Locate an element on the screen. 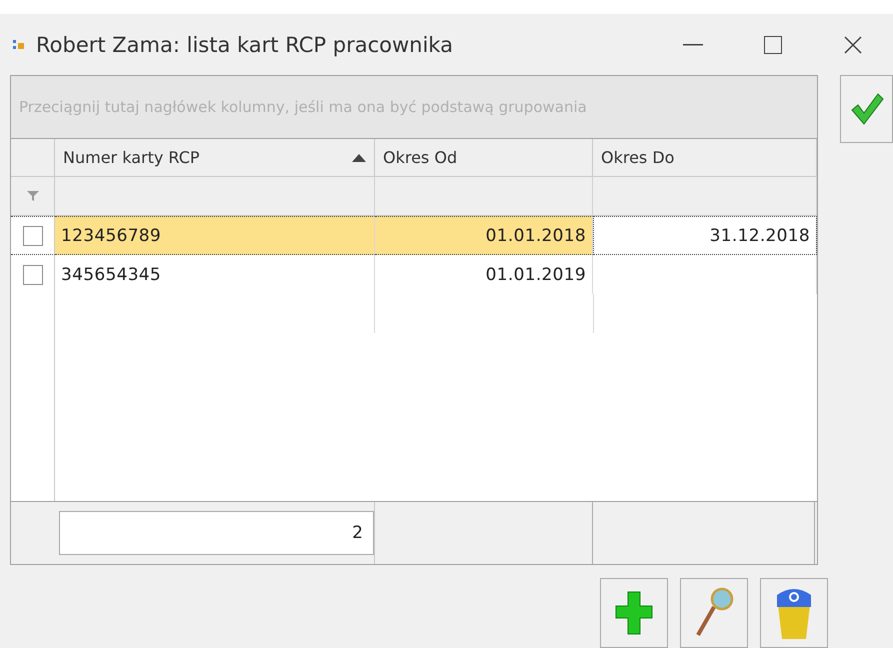 The image size is (893, 648). minimize-icon is located at coordinates (693, 45).